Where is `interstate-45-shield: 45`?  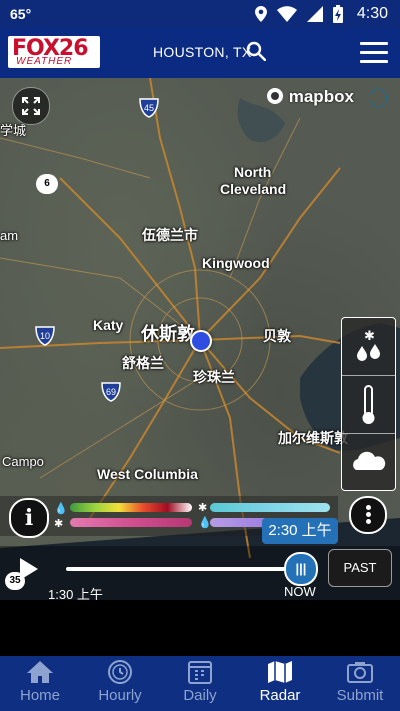
interstate-45-shield: 45 is located at coordinates (149, 108).